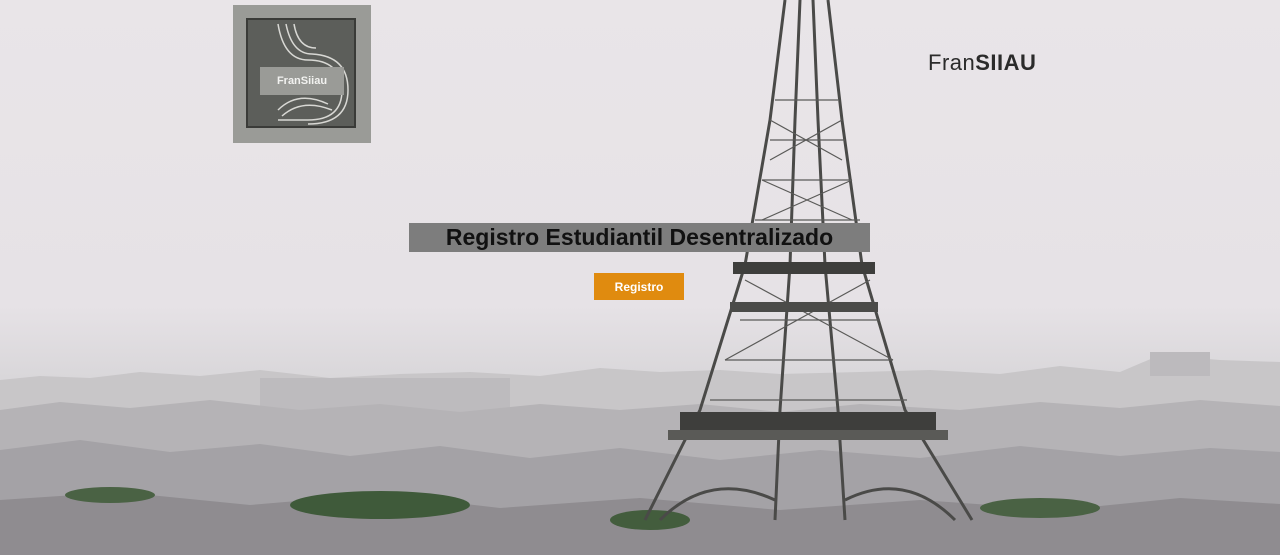 The width and height of the screenshot is (1280, 555). What do you see at coordinates (302, 81) in the screenshot?
I see `logo-text: FranSiiau` at bounding box center [302, 81].